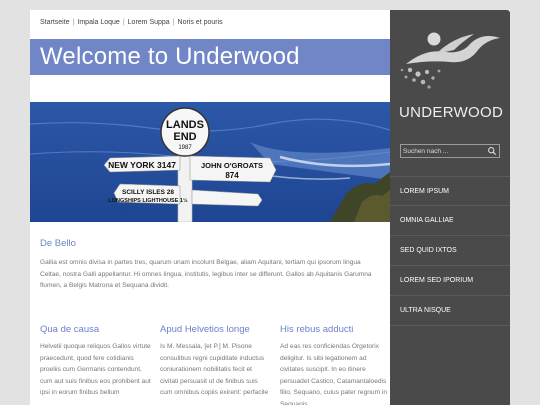 The width and height of the screenshot is (540, 405). I want to click on nav-item-ultra-nisque: ULTRA NISQUE, so click(450, 311).